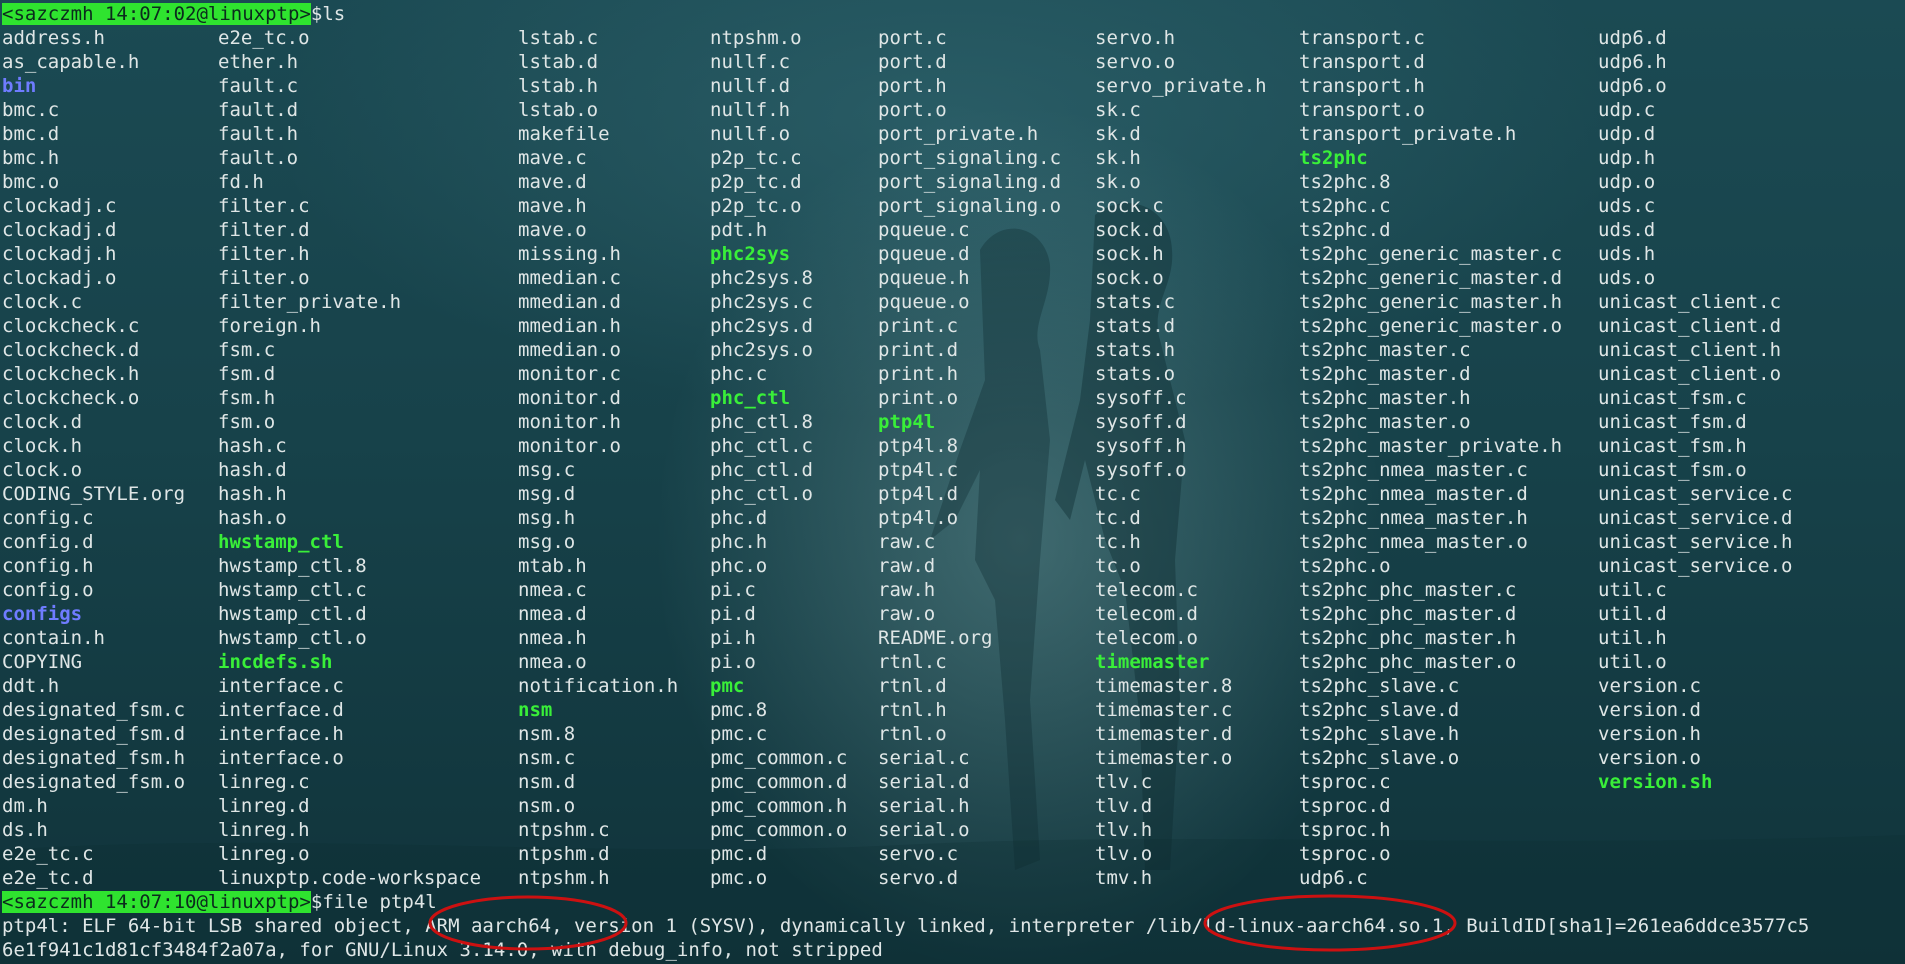 The width and height of the screenshot is (1905, 964). What do you see at coordinates (528, 923) in the screenshot?
I see `annotation-ellipse-arch` at bounding box center [528, 923].